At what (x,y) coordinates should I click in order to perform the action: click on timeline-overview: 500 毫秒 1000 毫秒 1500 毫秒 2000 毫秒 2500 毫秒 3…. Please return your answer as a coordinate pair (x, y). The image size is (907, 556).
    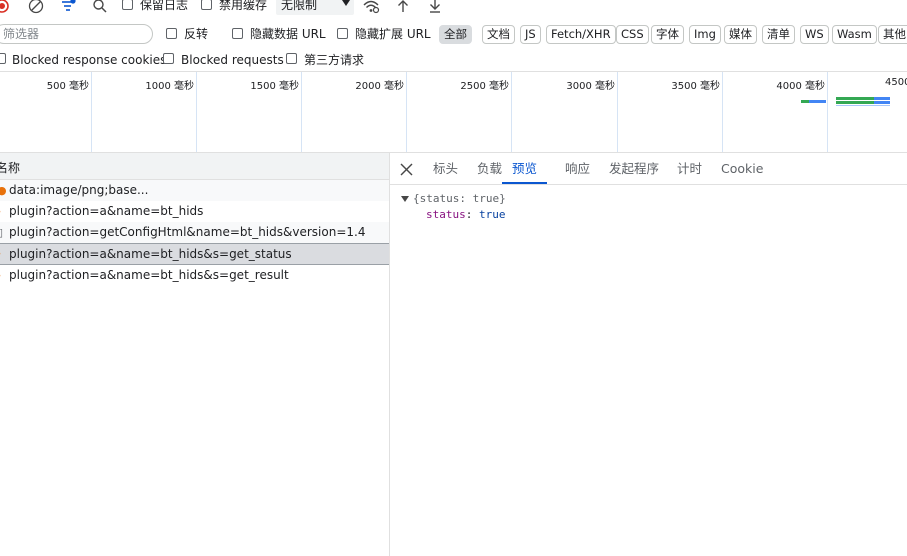
    Looking at the image, I should click on (453, 112).